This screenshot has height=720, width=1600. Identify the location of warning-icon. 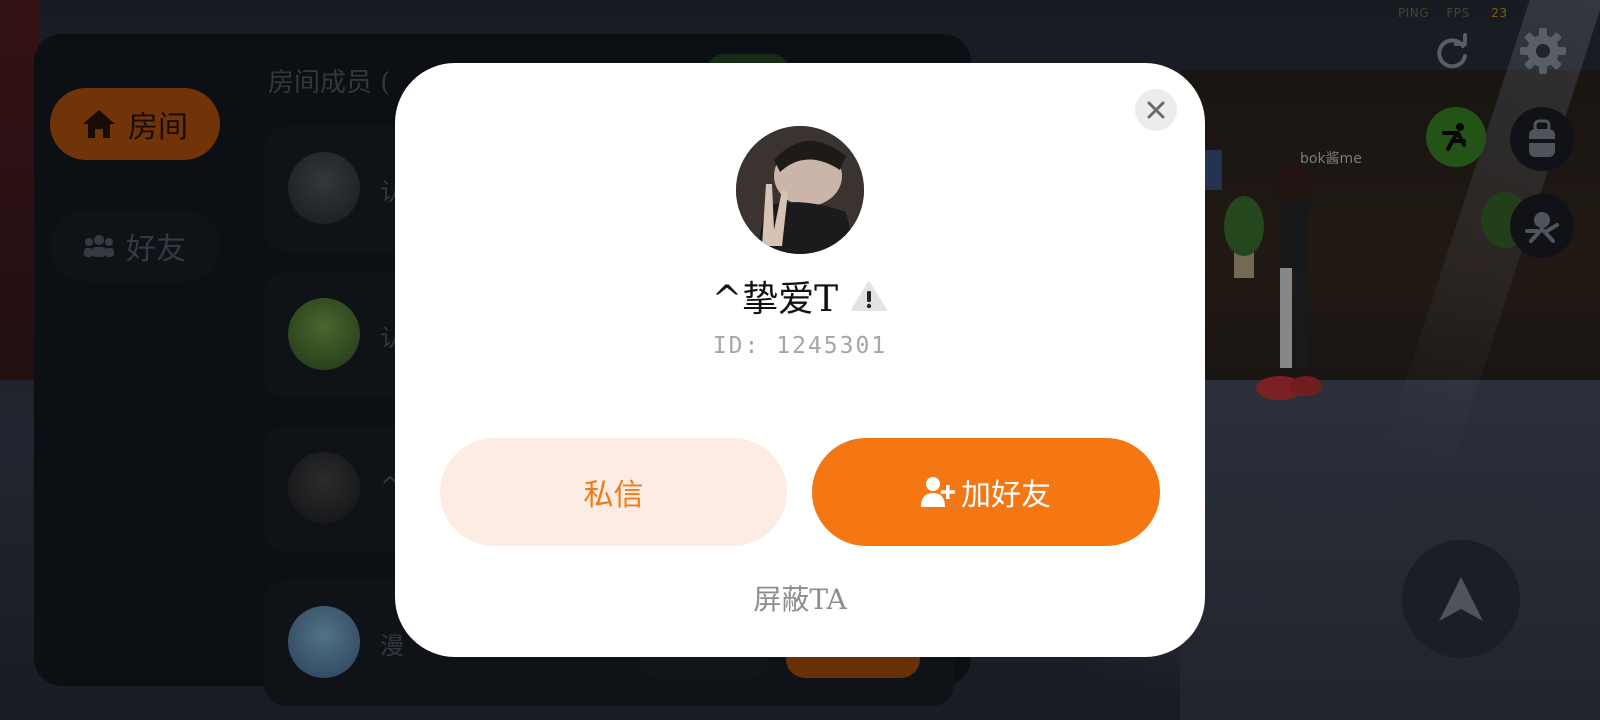
(869, 296).